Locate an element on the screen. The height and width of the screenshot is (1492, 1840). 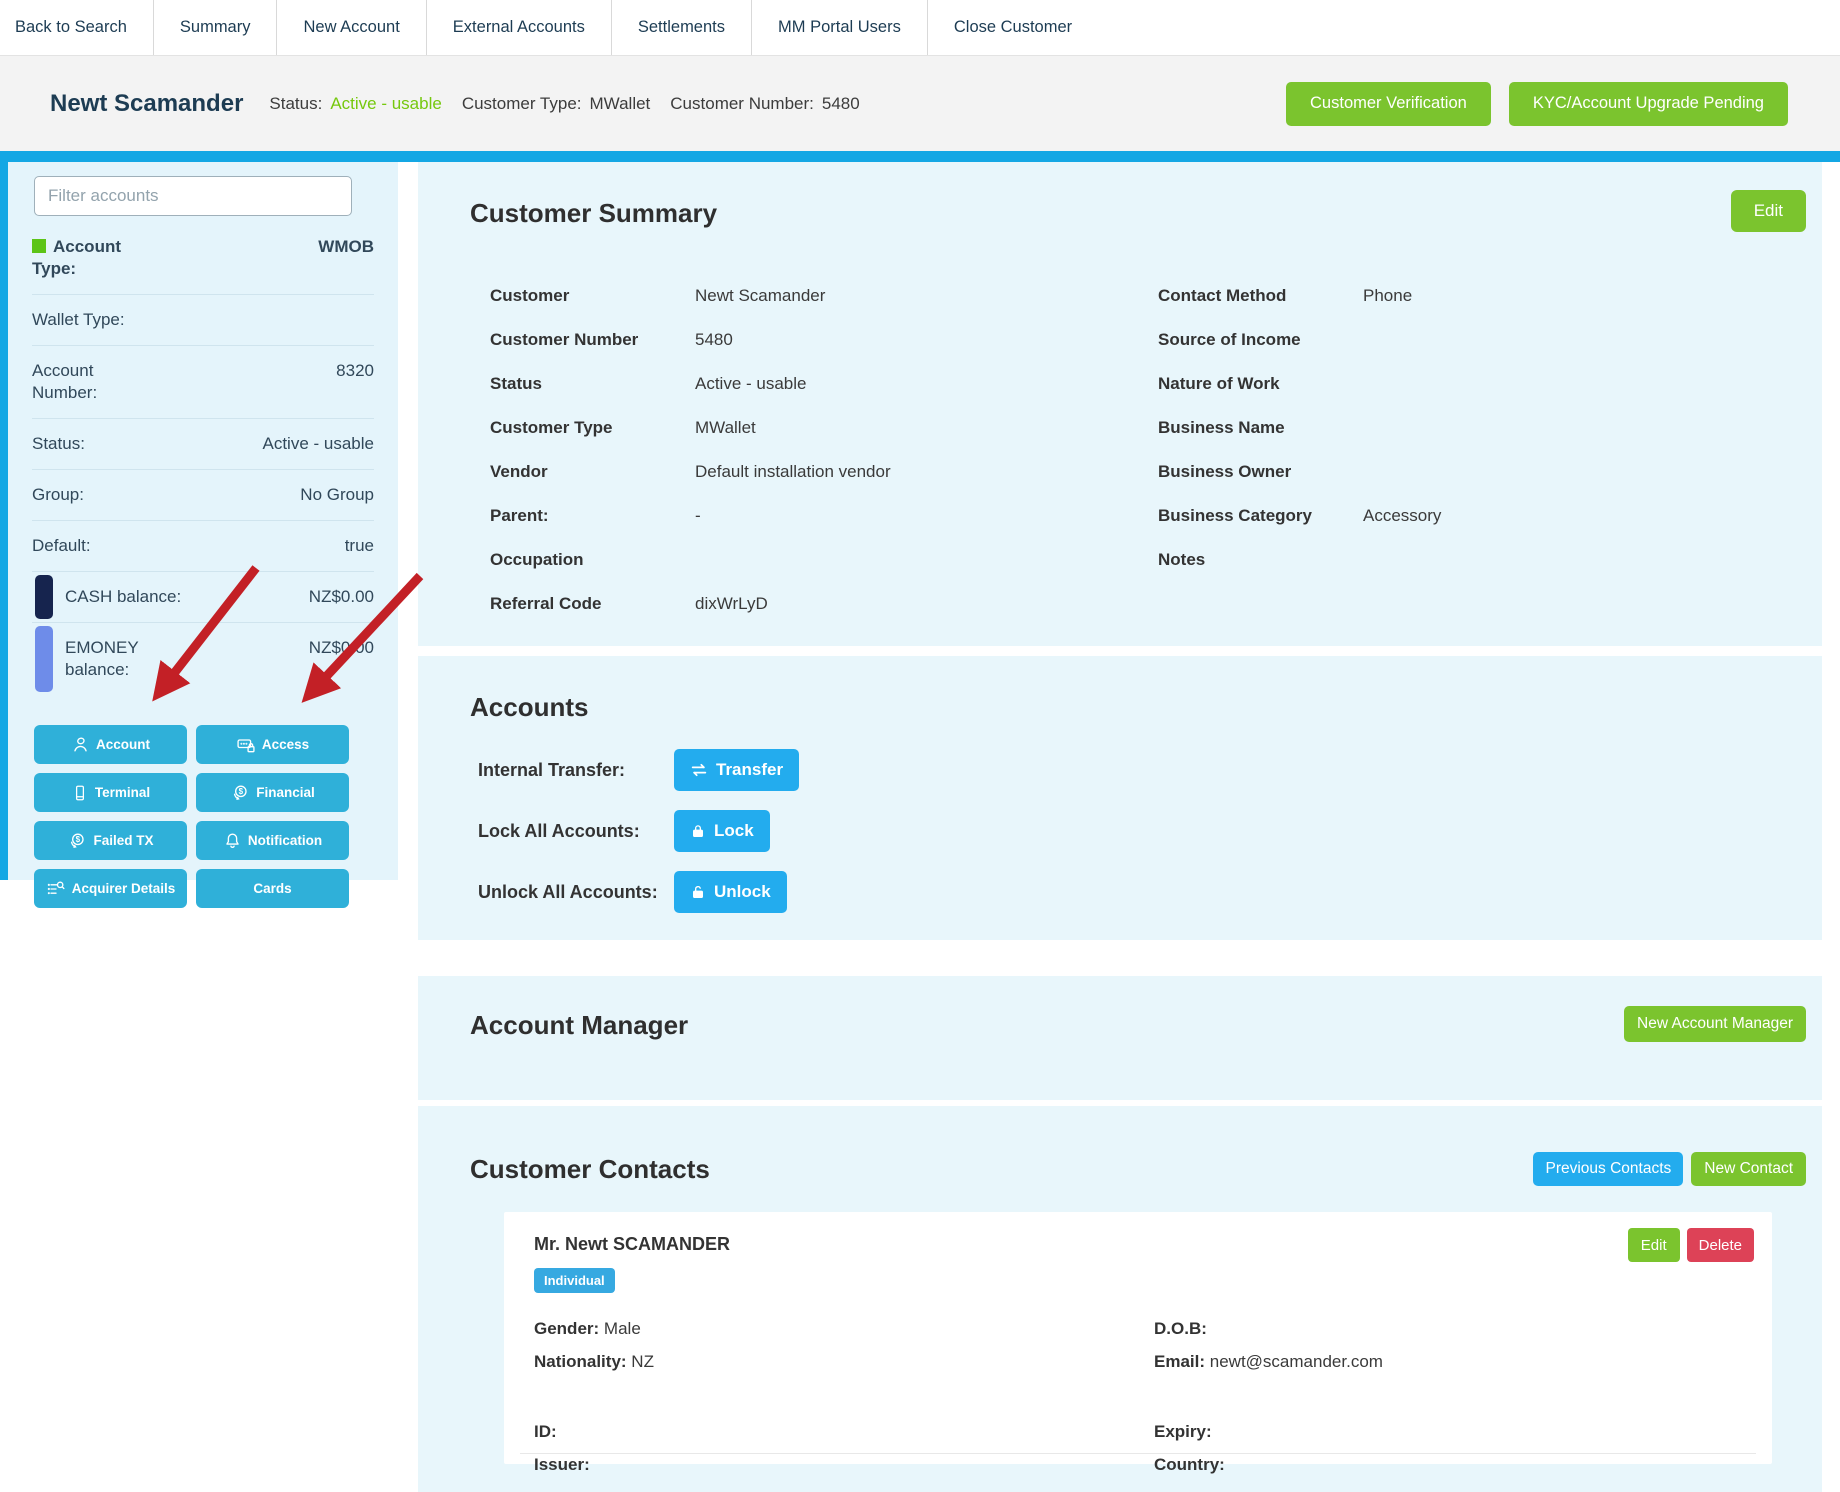
contact-type-badge: Individual is located at coordinates (574, 1280).